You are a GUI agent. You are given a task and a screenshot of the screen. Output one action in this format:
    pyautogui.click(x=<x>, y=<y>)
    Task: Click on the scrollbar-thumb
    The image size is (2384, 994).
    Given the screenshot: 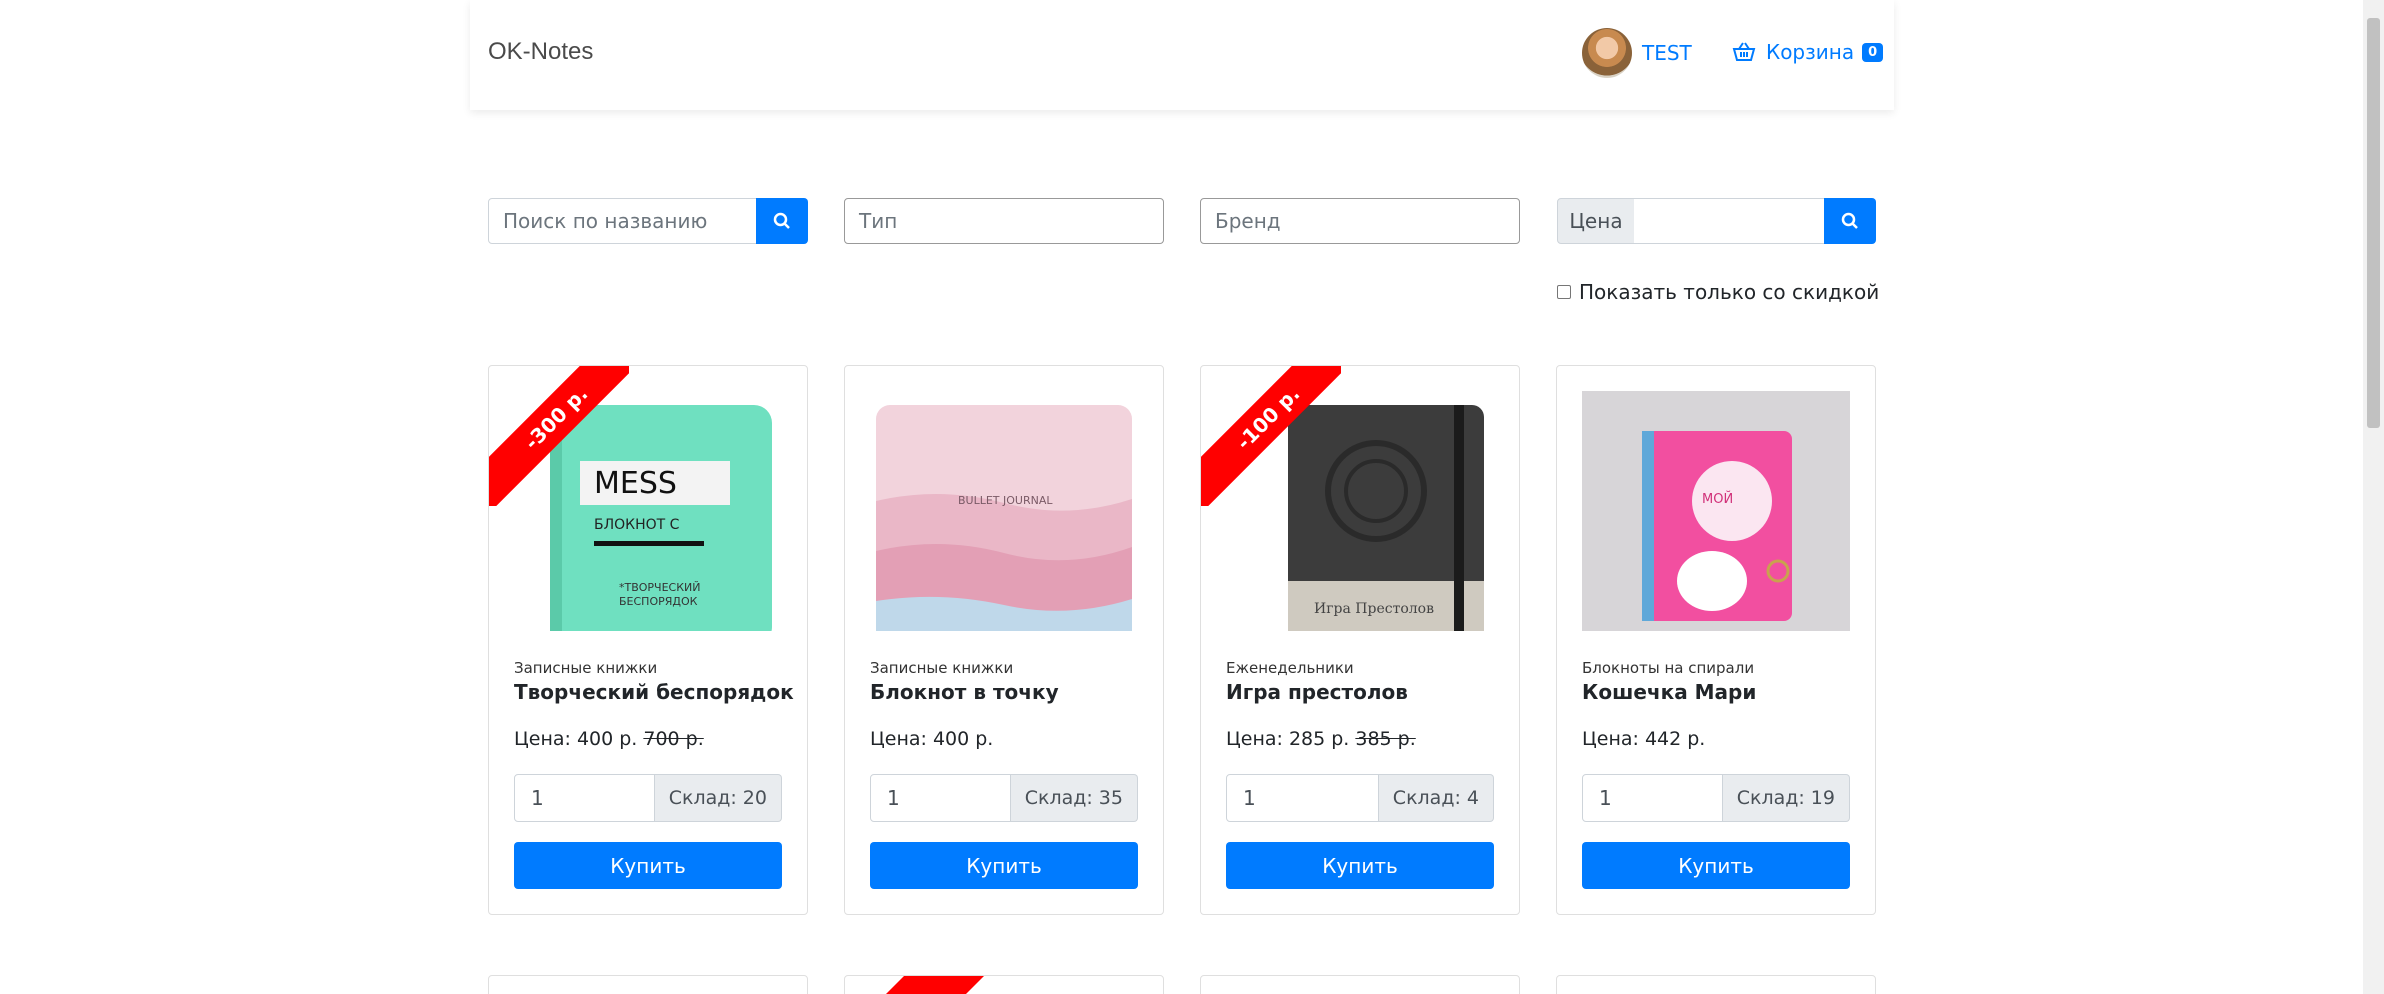 What is the action you would take?
    pyautogui.click(x=2373, y=223)
    